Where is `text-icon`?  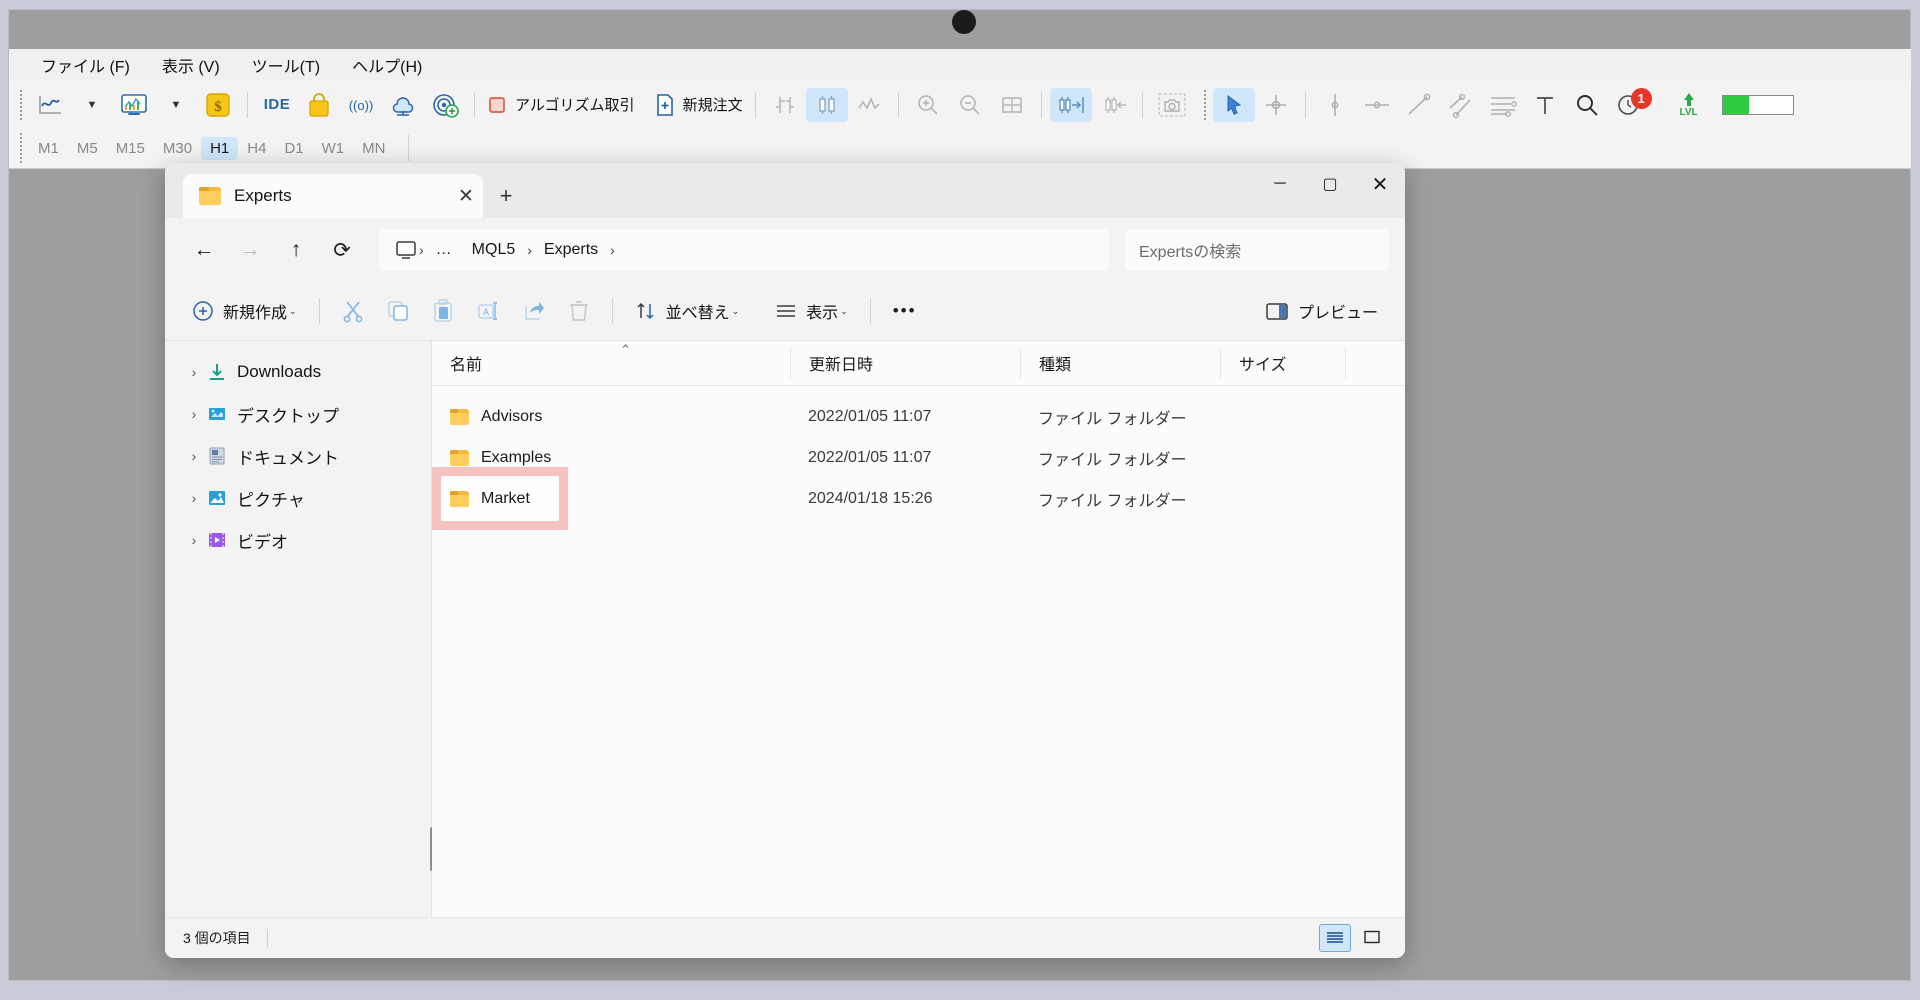
text-icon is located at coordinates (1545, 105).